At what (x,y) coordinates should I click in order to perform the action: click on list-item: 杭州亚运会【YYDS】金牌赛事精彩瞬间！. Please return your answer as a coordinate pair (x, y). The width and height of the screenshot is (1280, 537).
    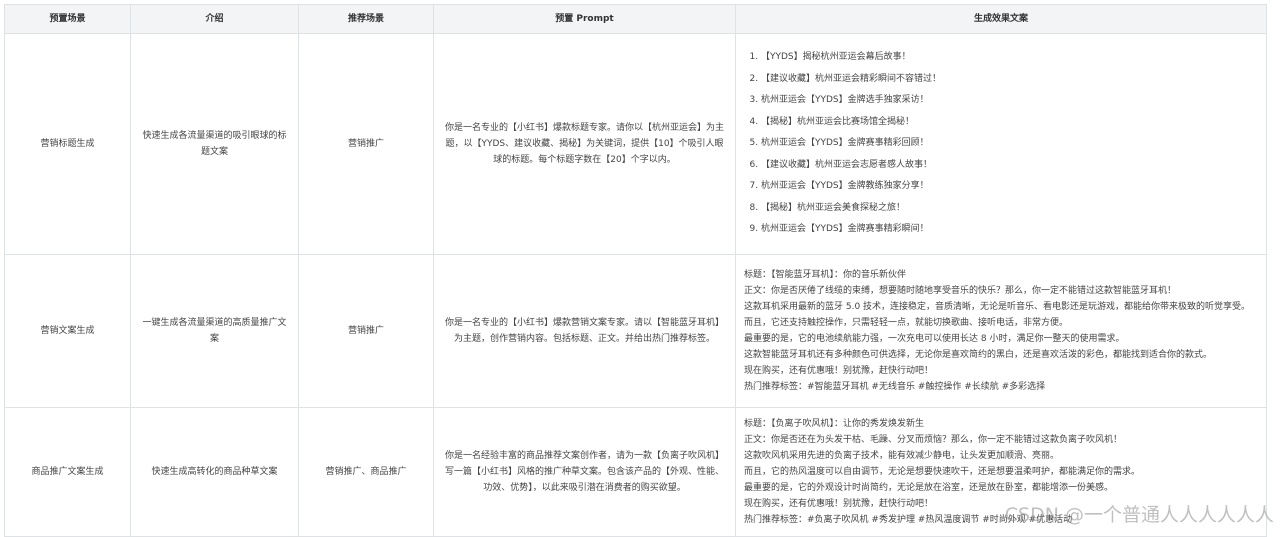
    Looking at the image, I should click on (1009, 230).